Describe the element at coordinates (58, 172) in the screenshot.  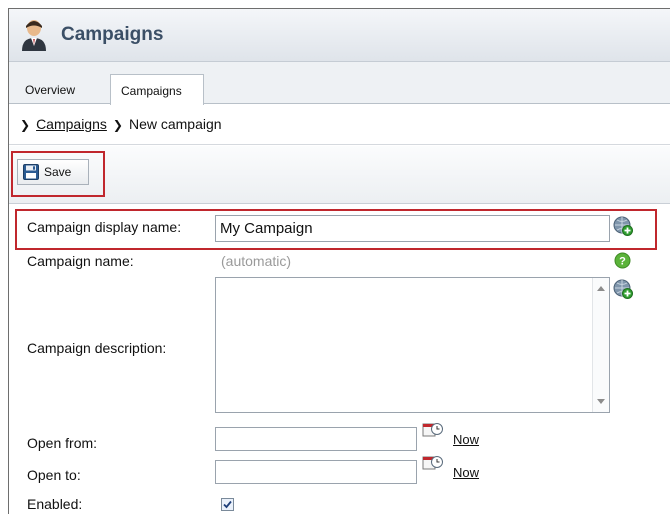
I see `save-button-label: Save` at that location.